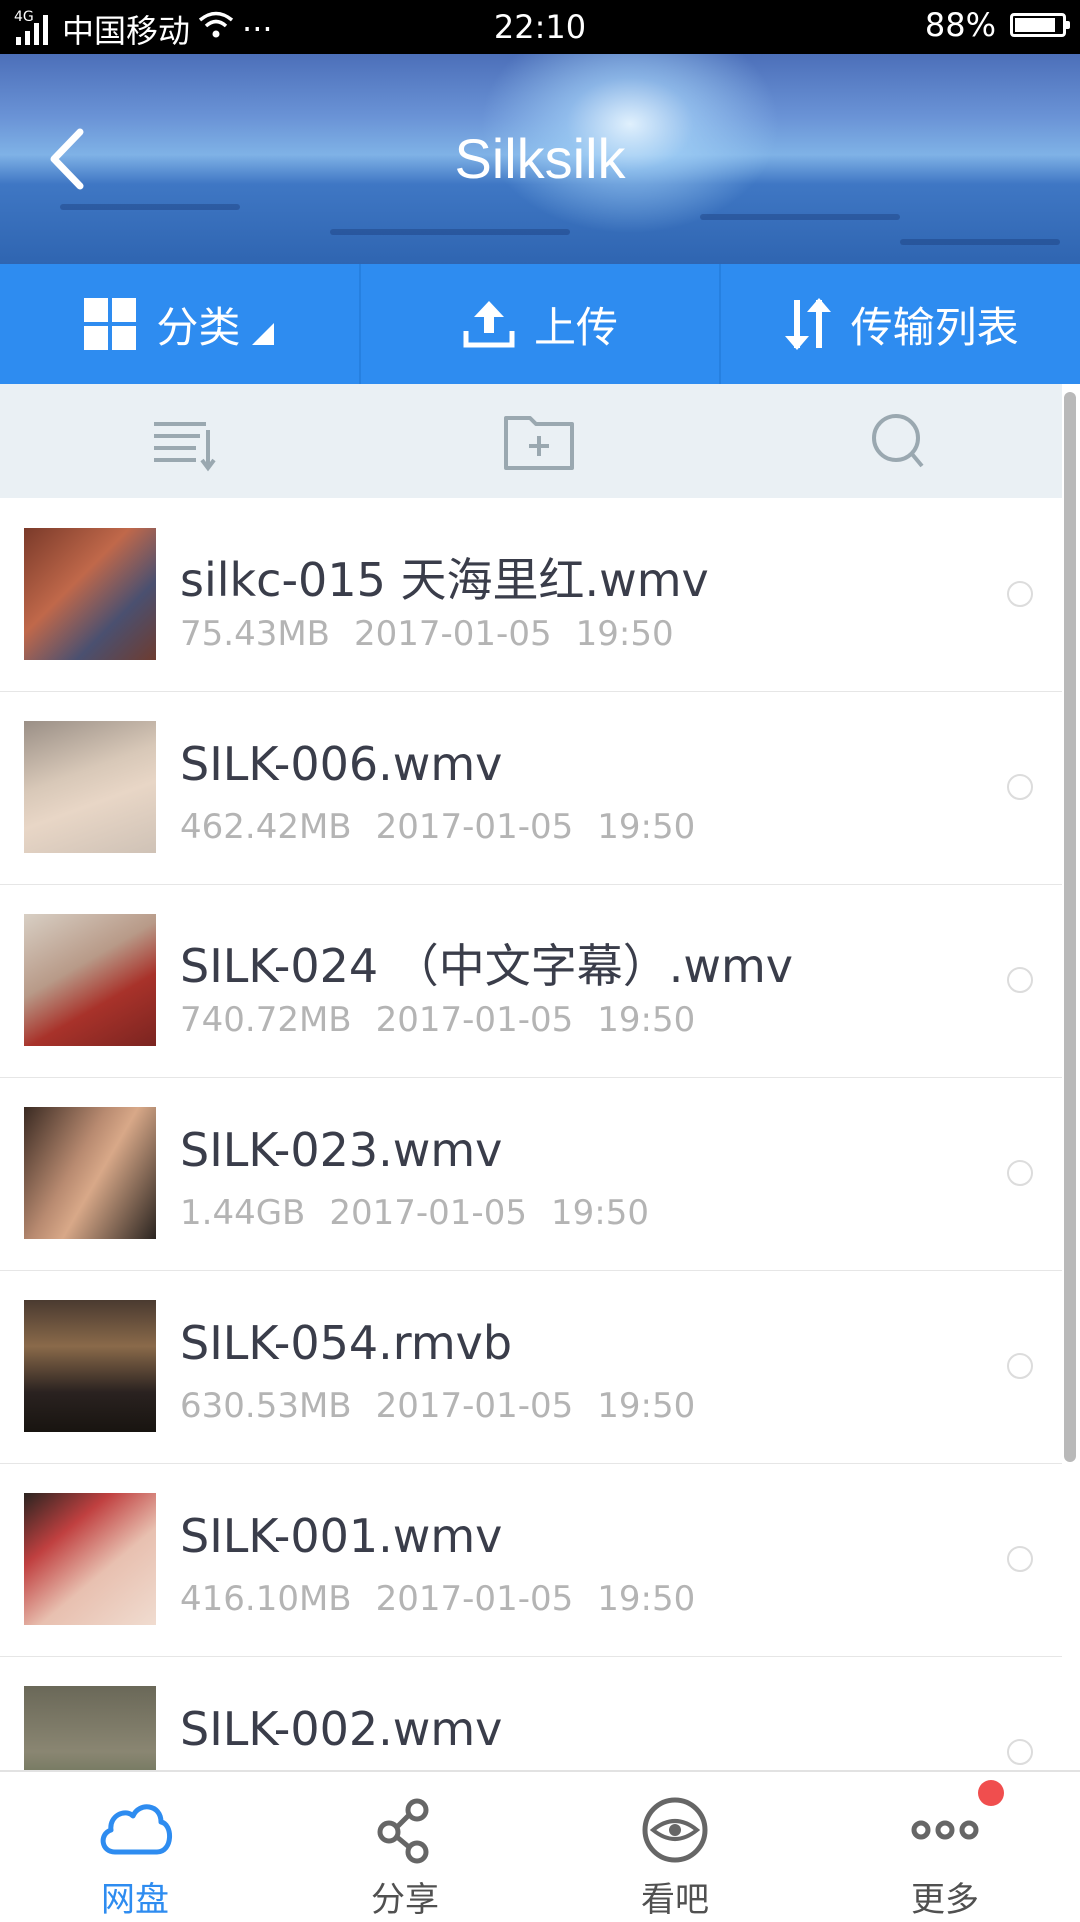 This screenshot has height=1922, width=1080. Describe the element at coordinates (135, 1900) in the screenshot. I see `nav-label: 网盘` at that location.